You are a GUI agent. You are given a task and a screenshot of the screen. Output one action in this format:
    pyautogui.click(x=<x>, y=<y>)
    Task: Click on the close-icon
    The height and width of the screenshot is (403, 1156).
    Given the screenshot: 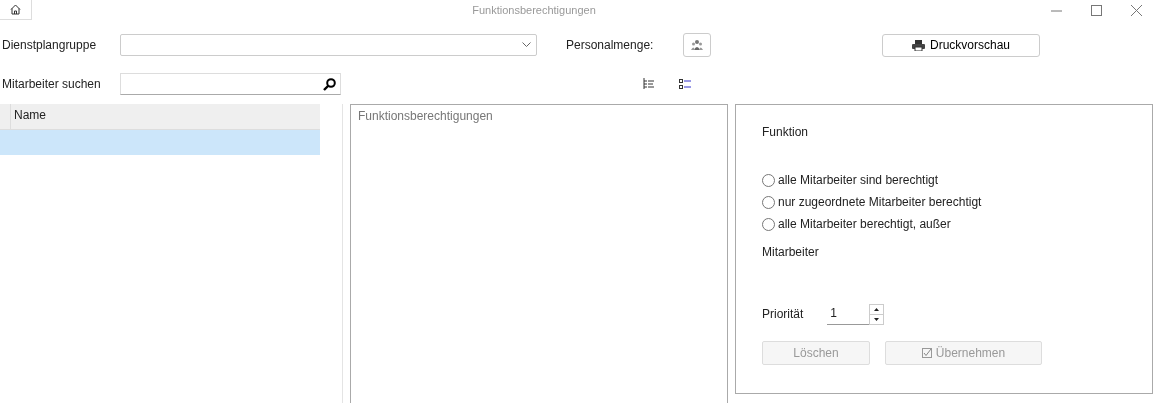 What is the action you would take?
    pyautogui.click(x=1136, y=10)
    